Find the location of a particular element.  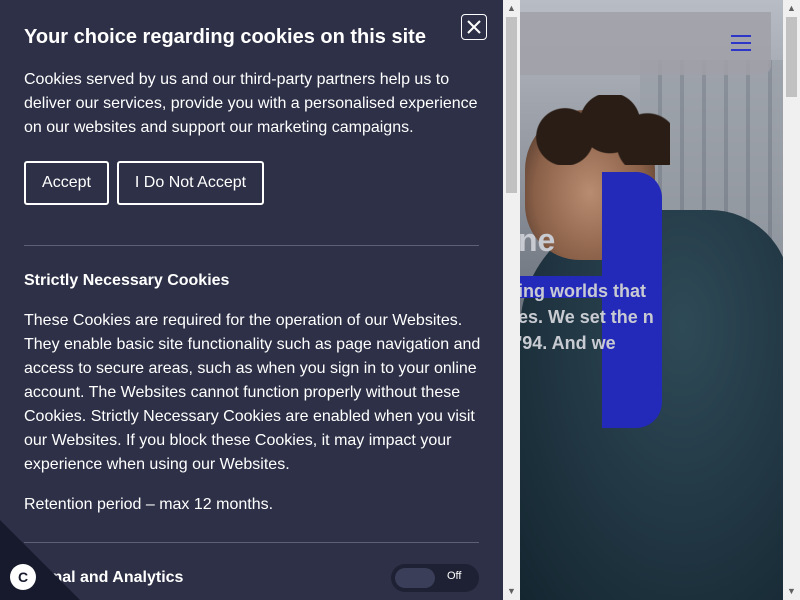

functional-analytics-toggle: Off is located at coordinates (435, 578).